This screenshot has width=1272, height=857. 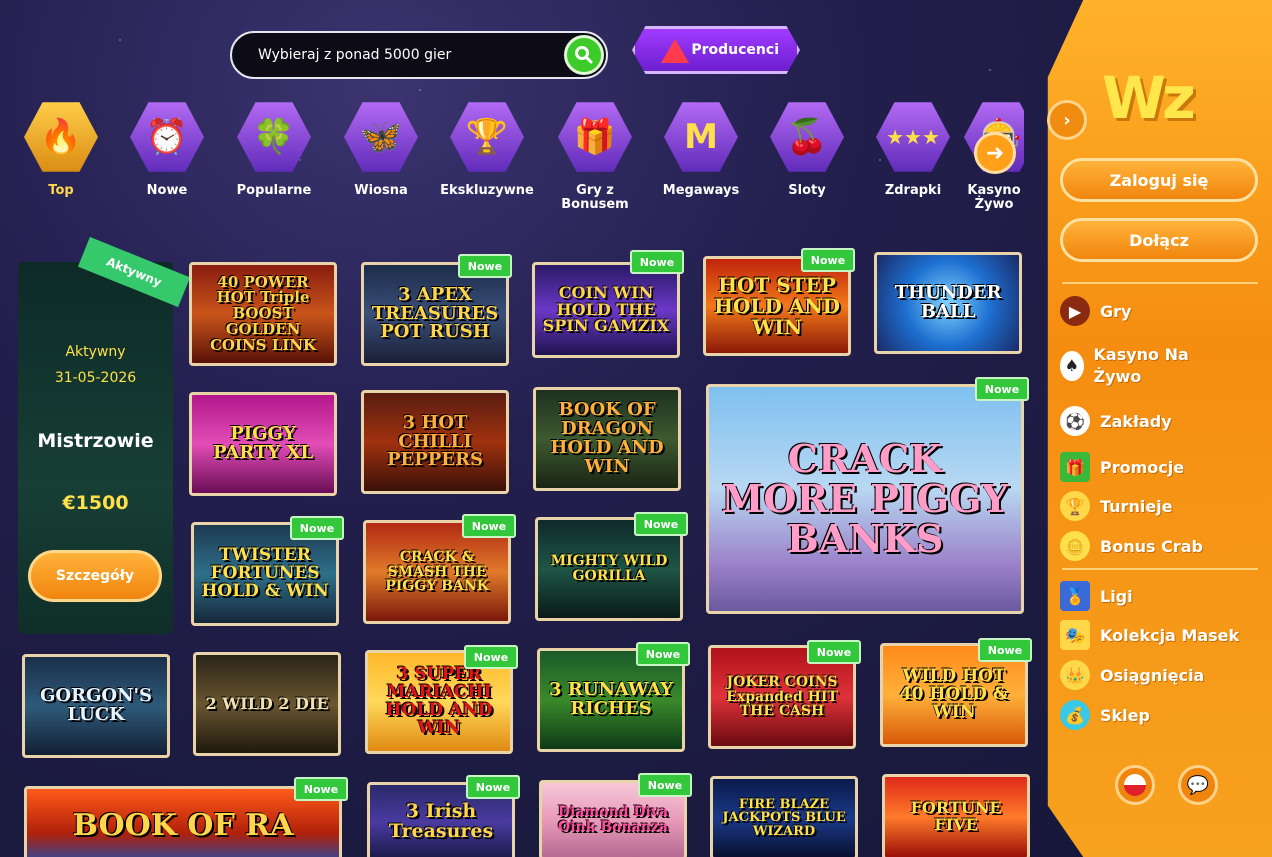 I want to click on game-title: WILD HOT 40 HOLD & WIN, so click(x=954, y=694).